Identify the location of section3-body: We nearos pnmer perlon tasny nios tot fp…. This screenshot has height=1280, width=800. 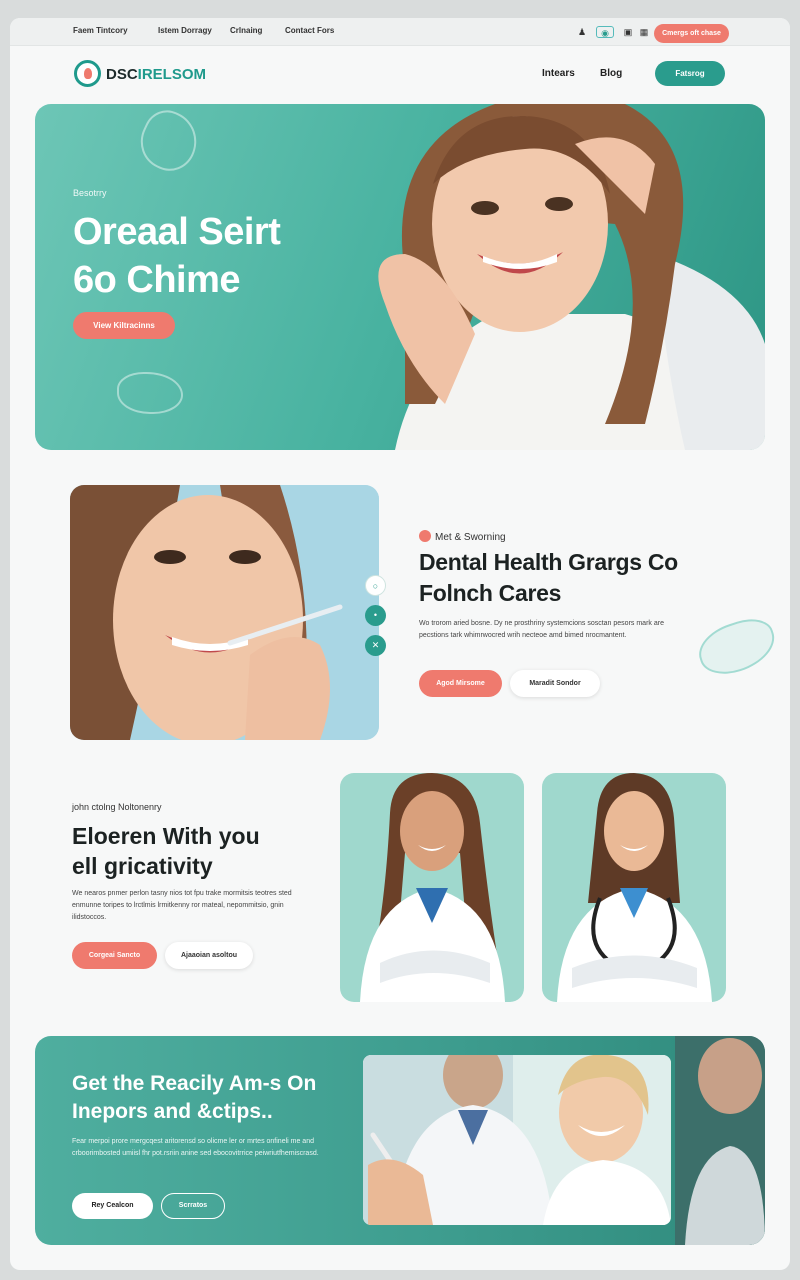
(182, 905).